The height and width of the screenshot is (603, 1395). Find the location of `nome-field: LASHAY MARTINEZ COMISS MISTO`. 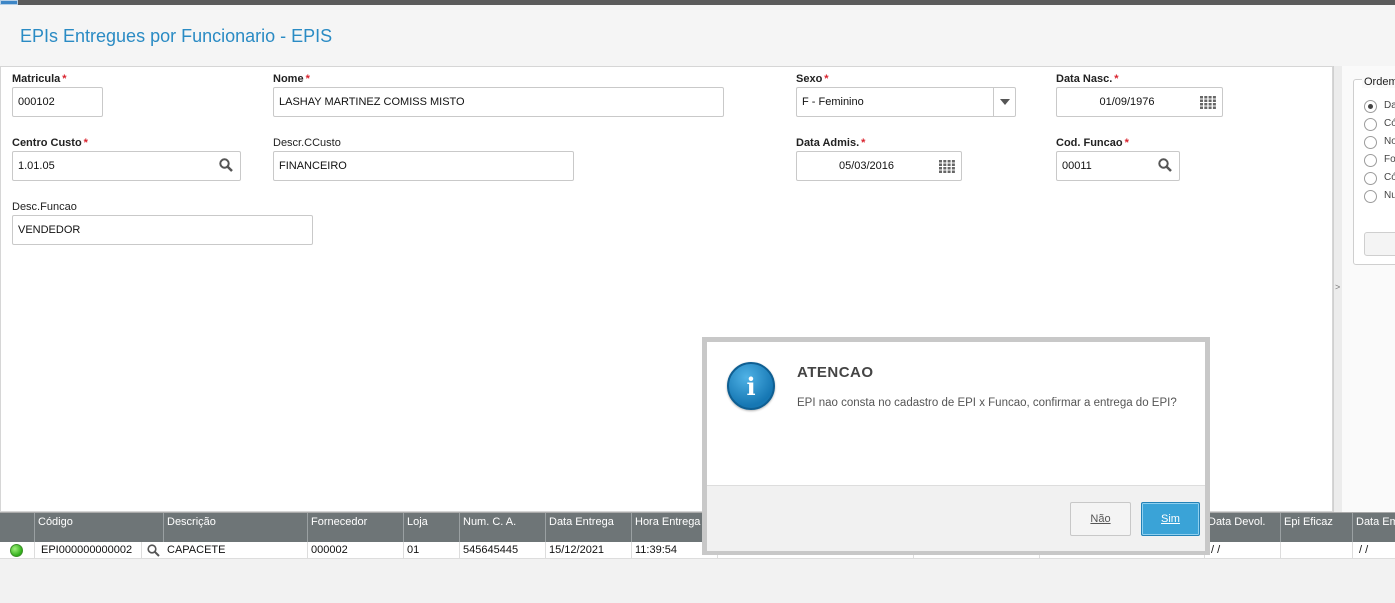

nome-field: LASHAY MARTINEZ COMISS MISTO is located at coordinates (498, 102).